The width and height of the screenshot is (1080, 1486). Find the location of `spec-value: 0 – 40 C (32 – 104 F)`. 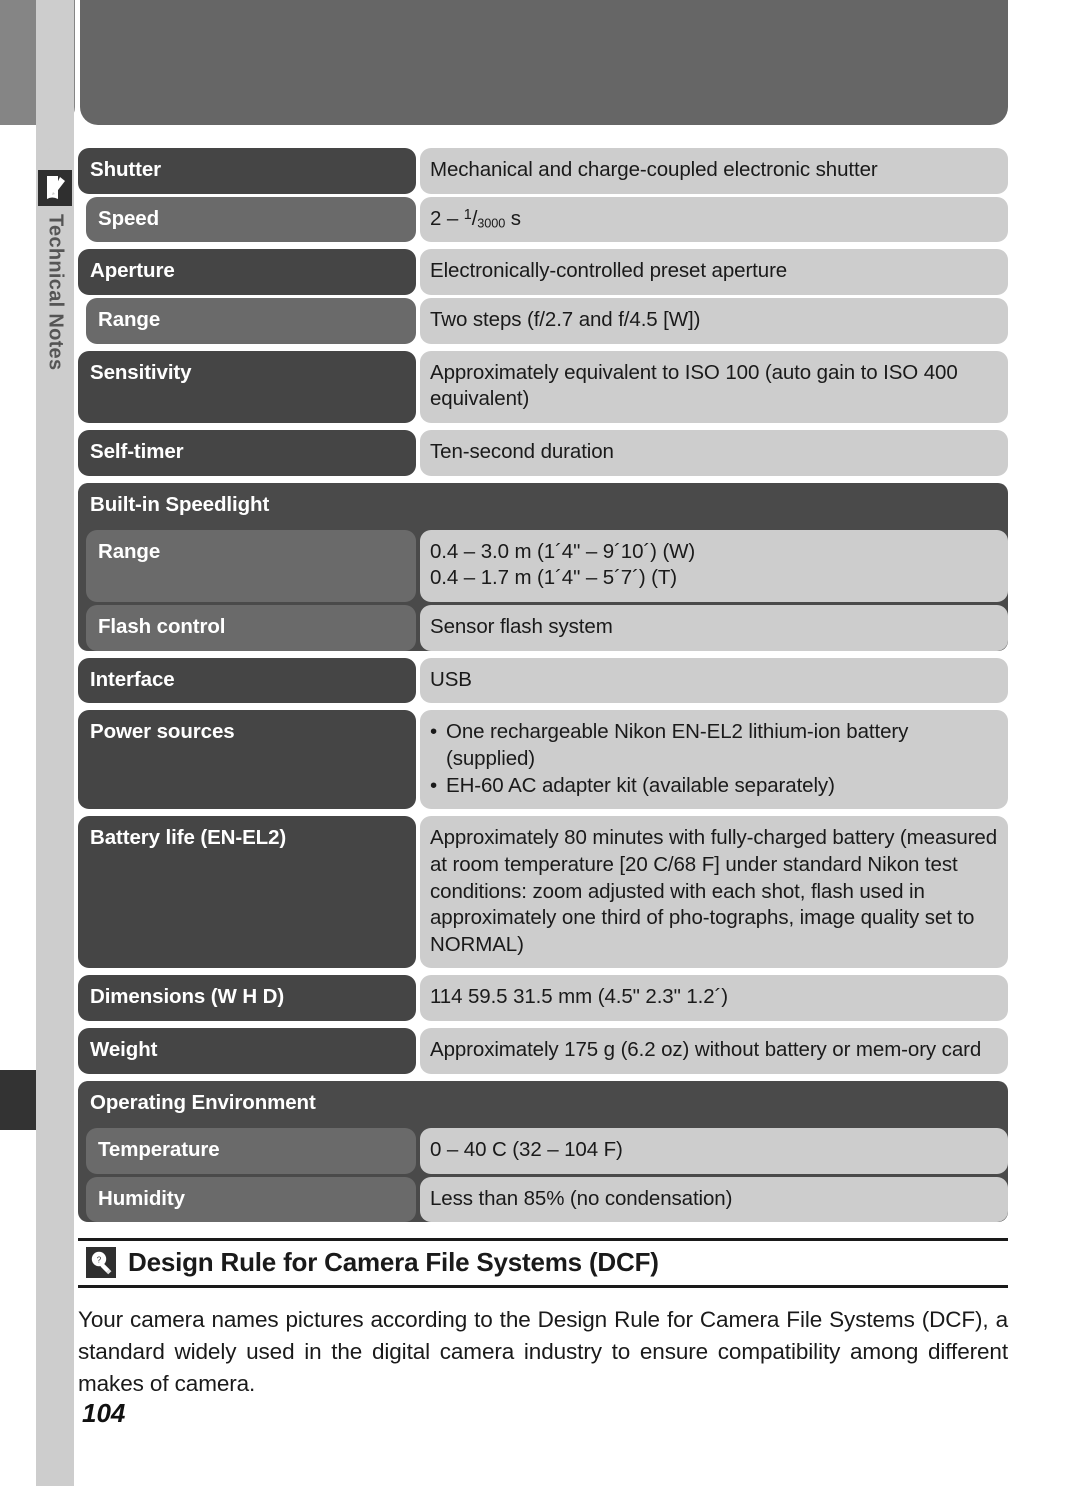

spec-value: 0 – 40 C (32 – 104 F) is located at coordinates (714, 1150).